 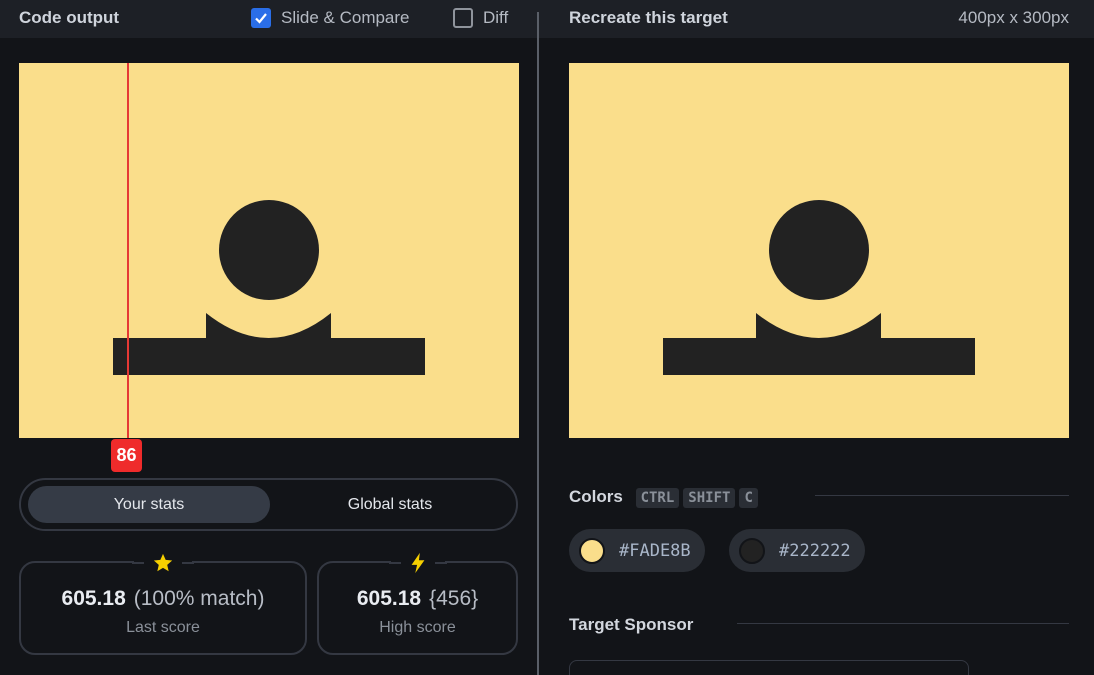 I want to click on slide-compare-checkbox, so click(x=261, y=18).